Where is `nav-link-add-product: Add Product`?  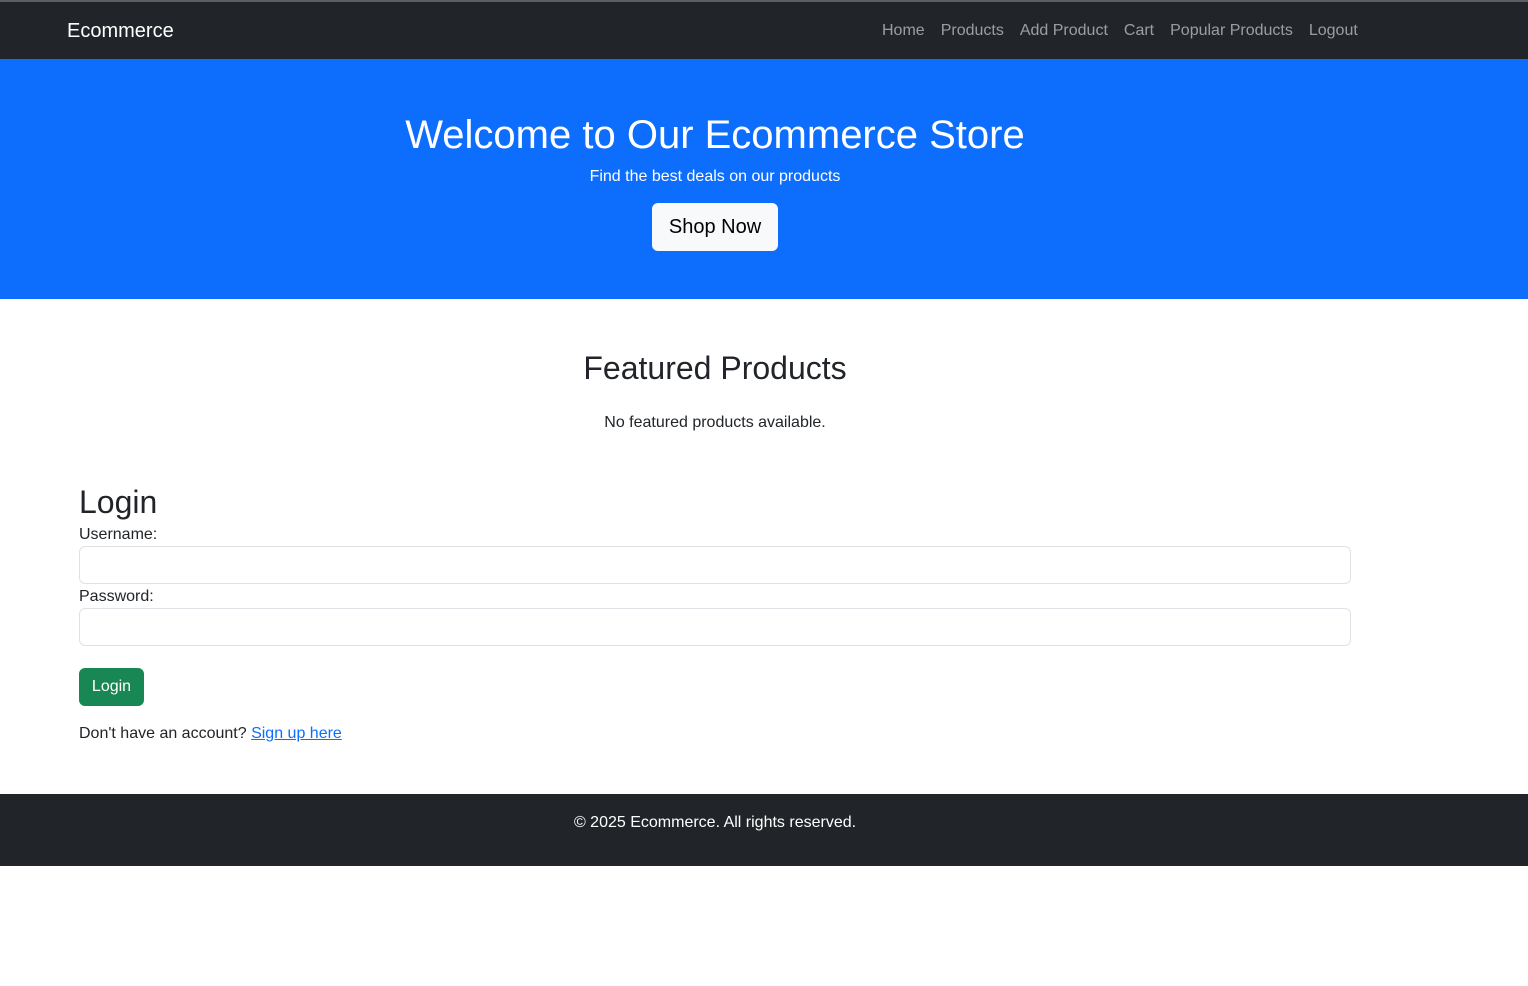 nav-link-add-product: Add Product is located at coordinates (1064, 31).